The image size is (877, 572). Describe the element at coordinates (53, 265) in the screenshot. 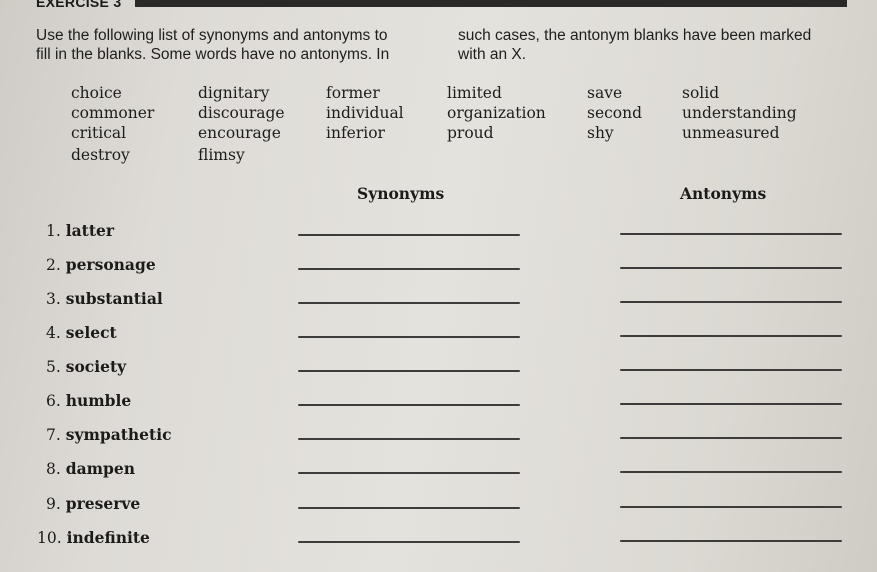

I see `item-number: 2.` at that location.